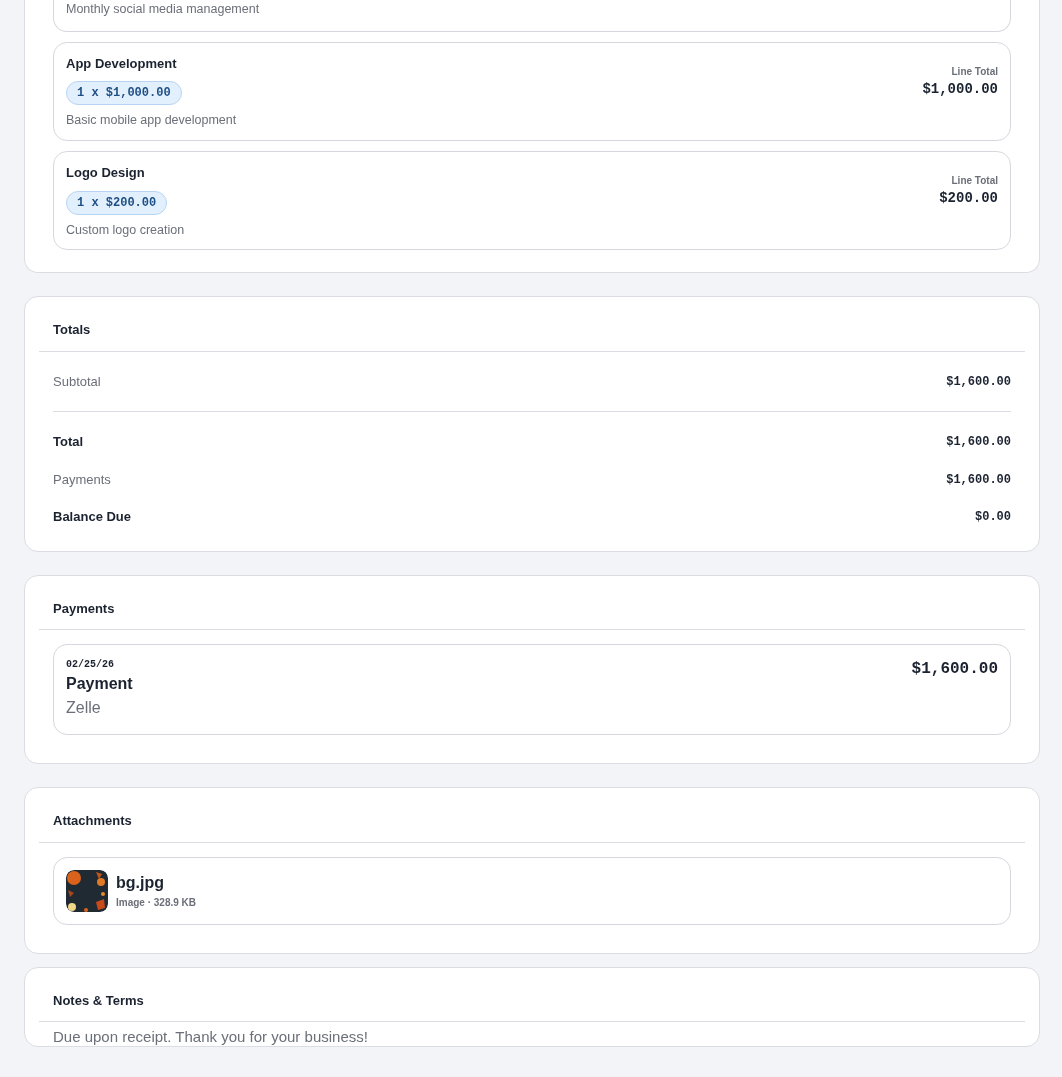  I want to click on item-description: Basic mobile app development, so click(151, 121).